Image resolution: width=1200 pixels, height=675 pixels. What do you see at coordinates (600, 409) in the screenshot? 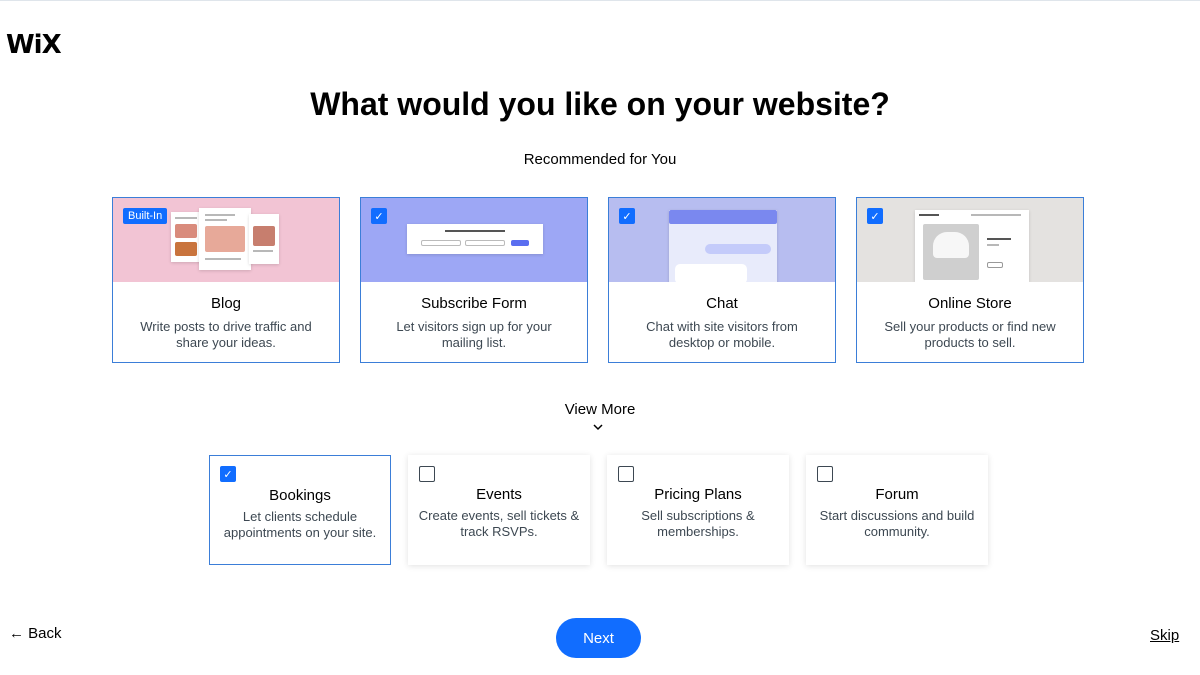
I see `view-more-button: View More` at bounding box center [600, 409].